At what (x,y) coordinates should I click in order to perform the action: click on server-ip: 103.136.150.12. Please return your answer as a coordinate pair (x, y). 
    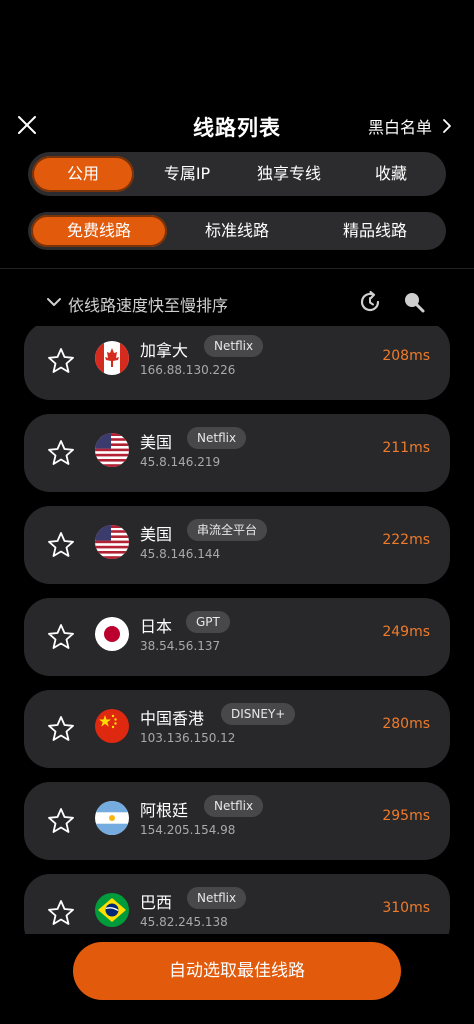
    Looking at the image, I should click on (188, 738).